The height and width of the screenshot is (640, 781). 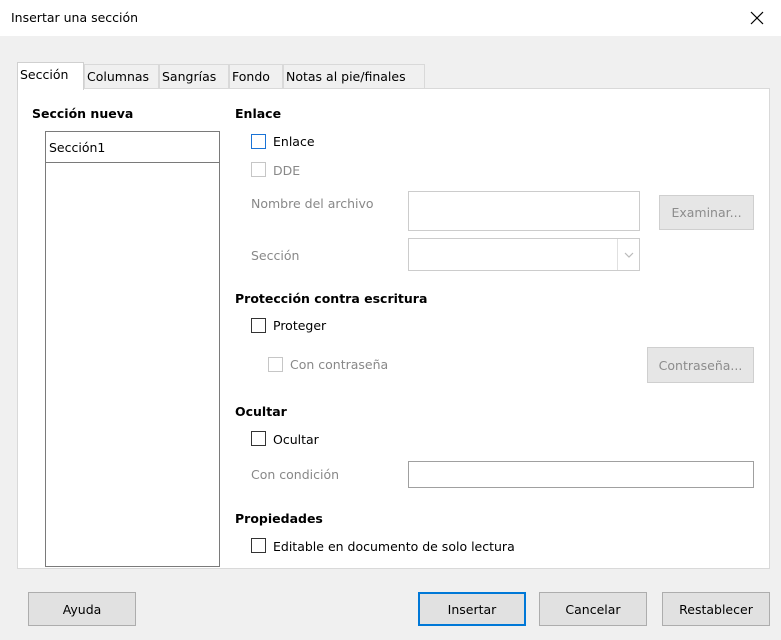 What do you see at coordinates (394, 546) in the screenshot?
I see `editable-checkbox-label: Editable en documento de solo lectura` at bounding box center [394, 546].